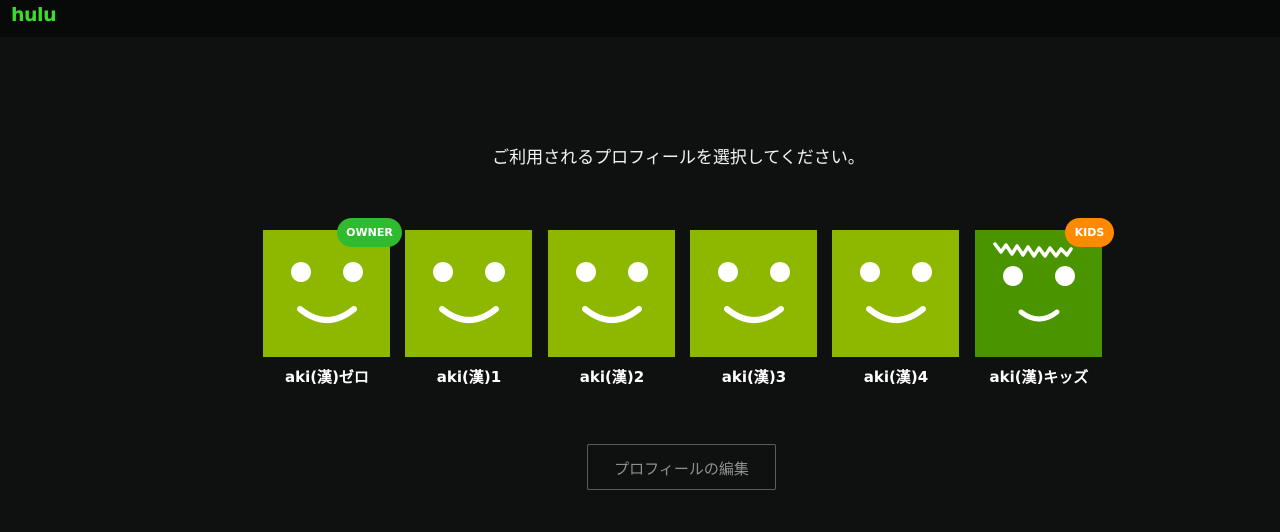 The image size is (1280, 532). I want to click on profile-card: aki(漢)1, so click(469, 308).